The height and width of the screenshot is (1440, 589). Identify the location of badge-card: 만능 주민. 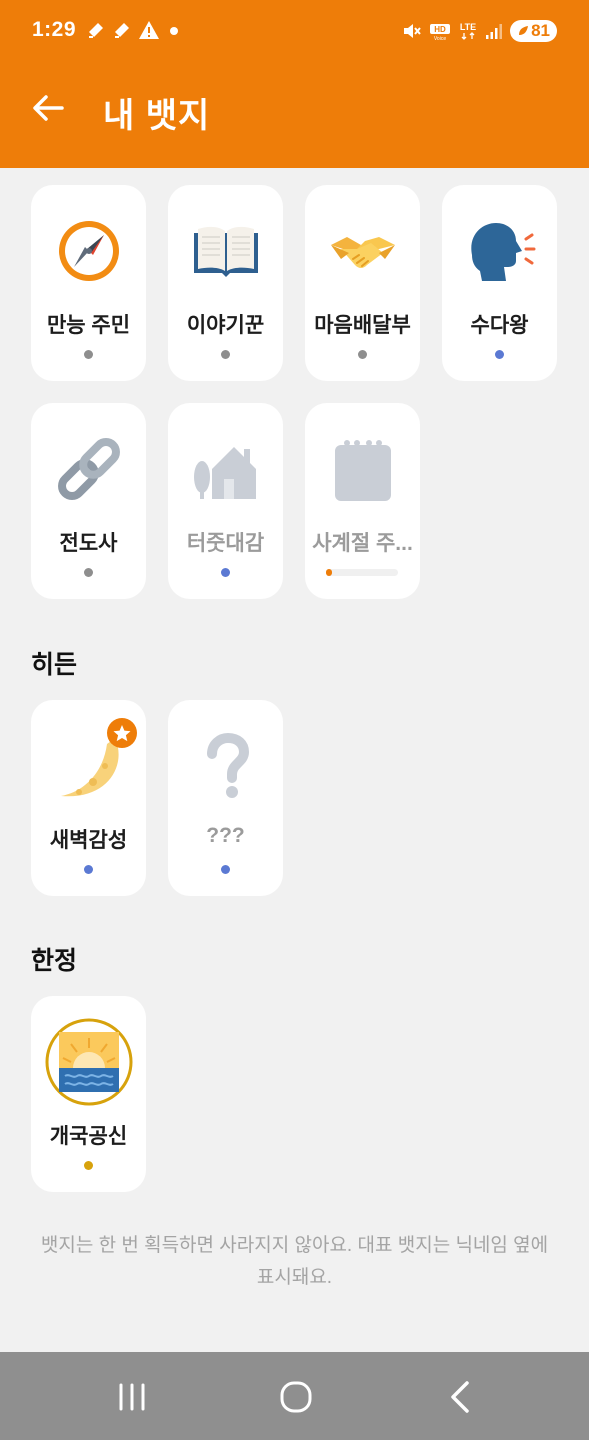
(88, 283).